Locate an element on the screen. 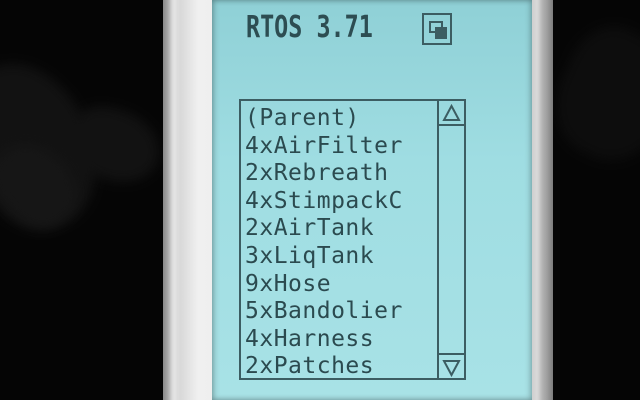 Image resolution: width=640 pixels, height=400 pixels. list-item: 2xAirTank is located at coordinates (340, 229).